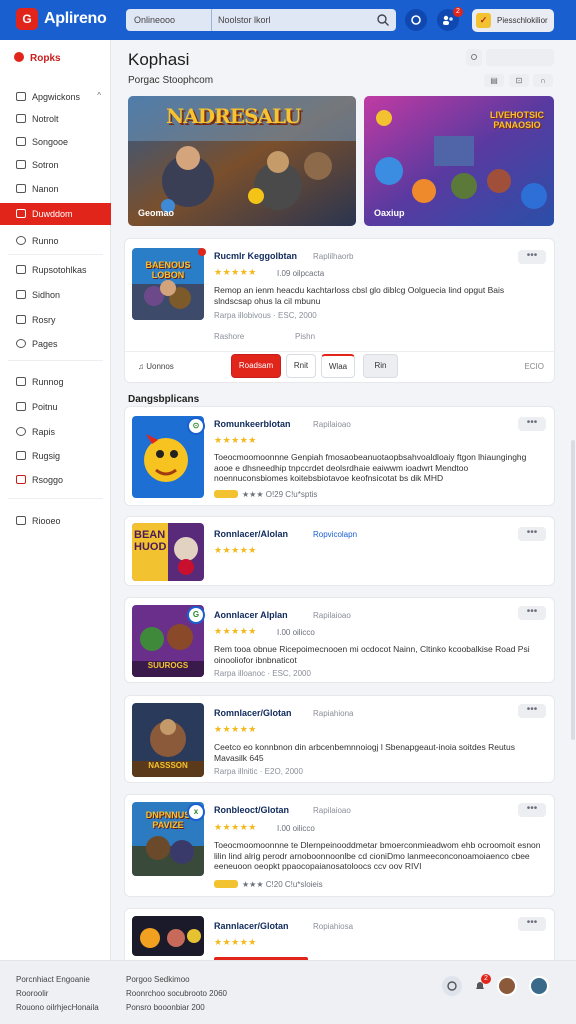 Image resolution: width=576 pixels, height=1024 pixels. Describe the element at coordinates (57, 1007) in the screenshot. I see `footer-col1-line3: Rouono oilrhjecHonaila` at that location.